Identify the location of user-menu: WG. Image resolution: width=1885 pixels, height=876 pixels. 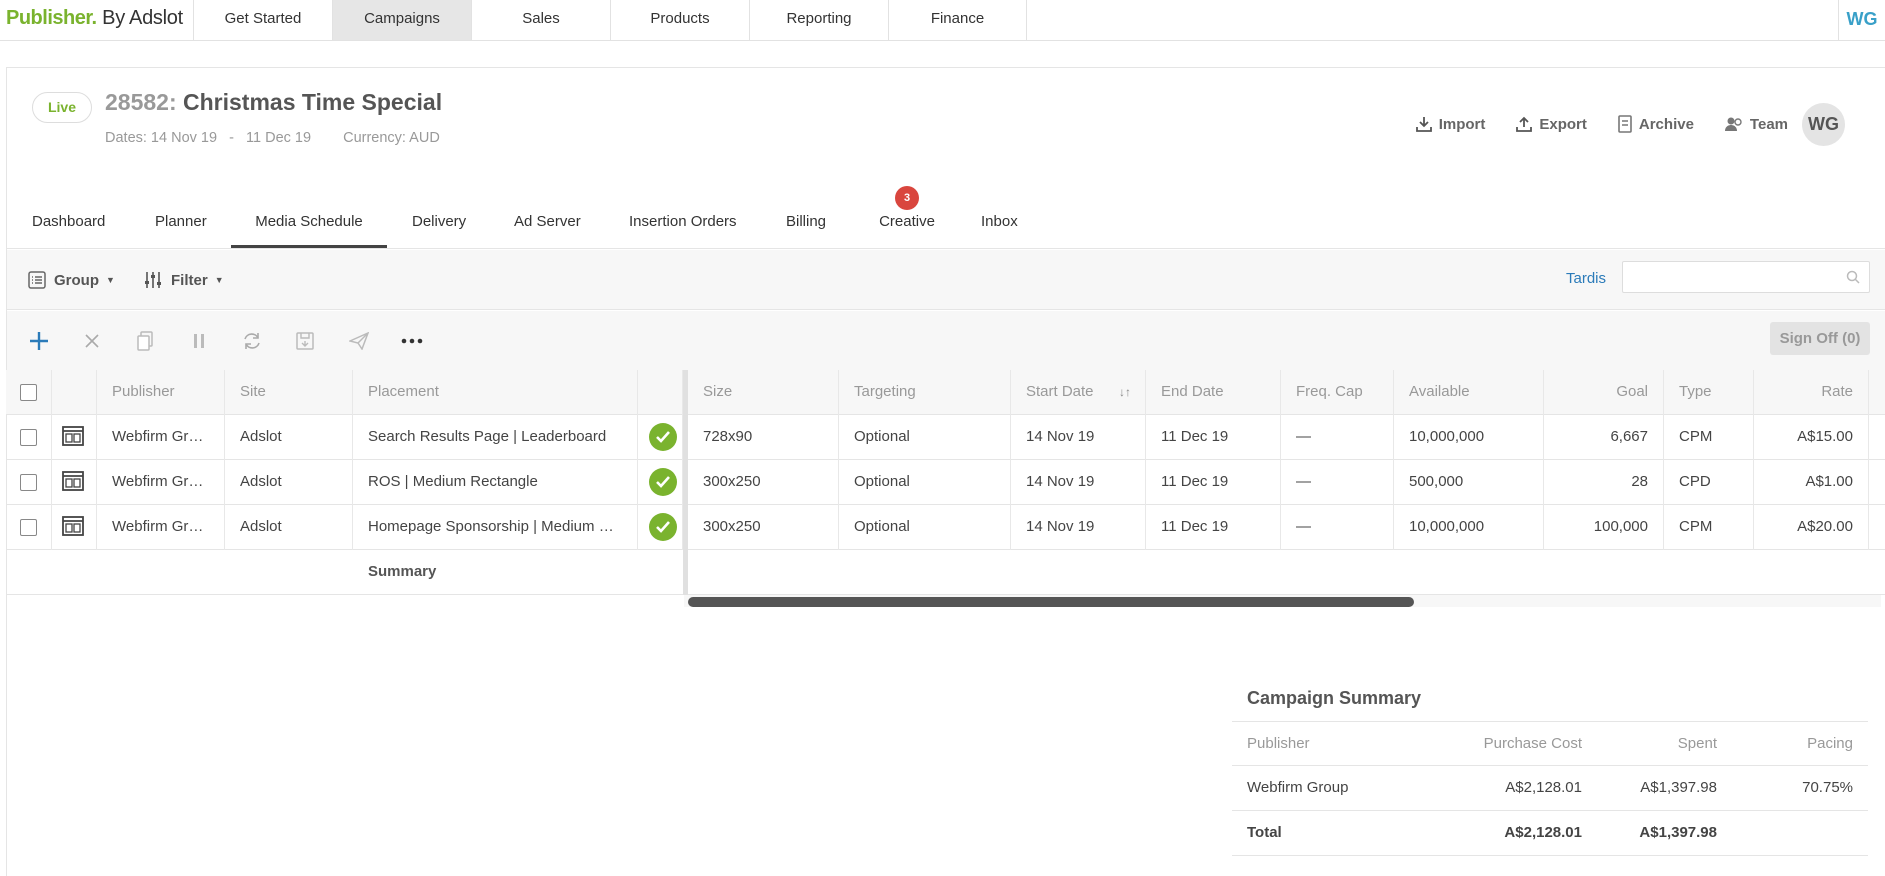
(1861, 20).